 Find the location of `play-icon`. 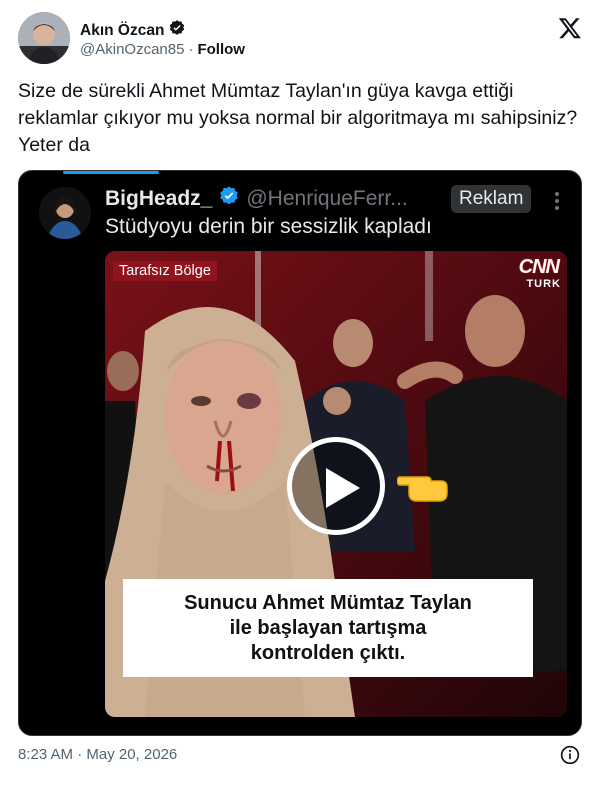

play-icon is located at coordinates (343, 488).